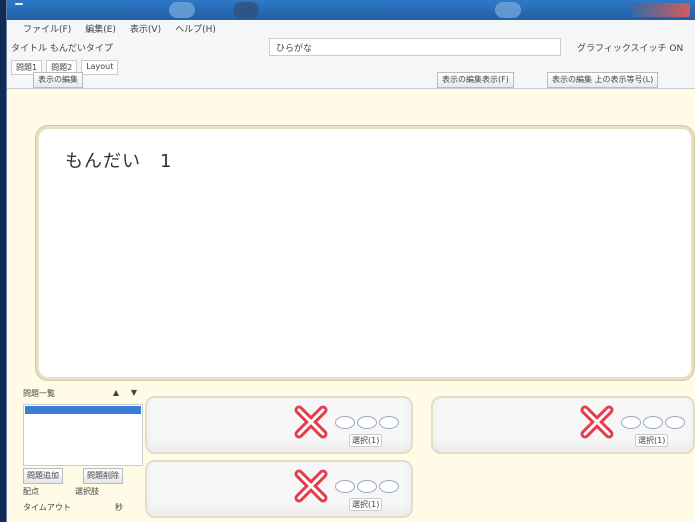 The image size is (695, 522). Describe the element at coordinates (87, 491) in the screenshot. I see `choices-label: 選択肢` at that location.